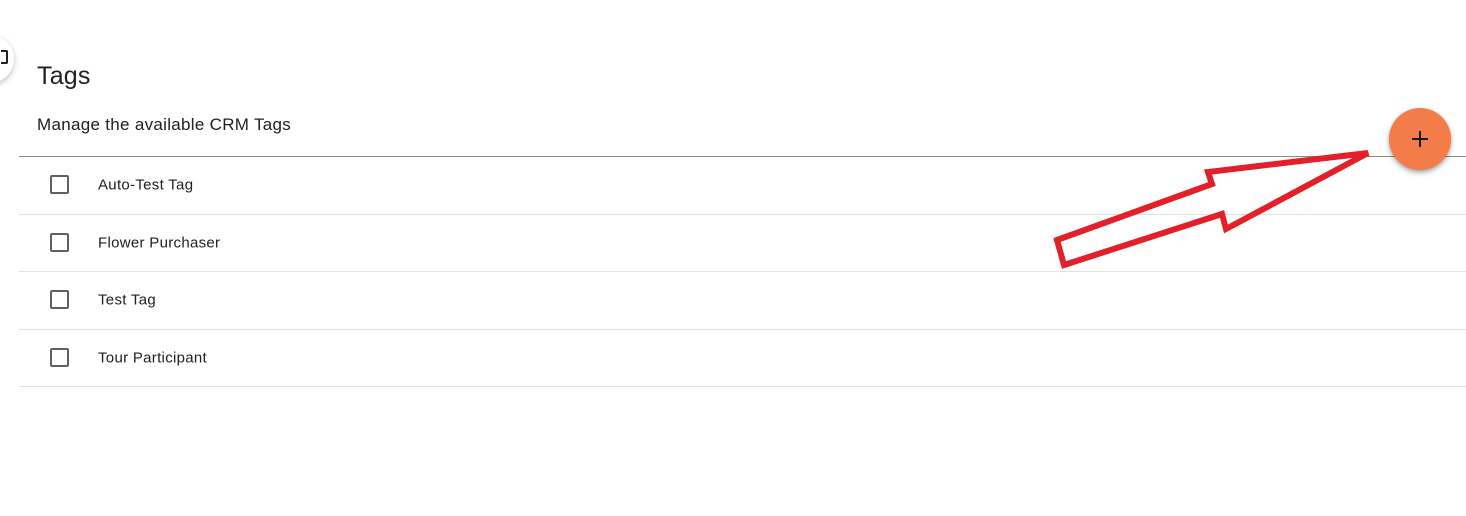  Describe the element at coordinates (153, 358) in the screenshot. I see `tag-label: Tour Participant` at that location.